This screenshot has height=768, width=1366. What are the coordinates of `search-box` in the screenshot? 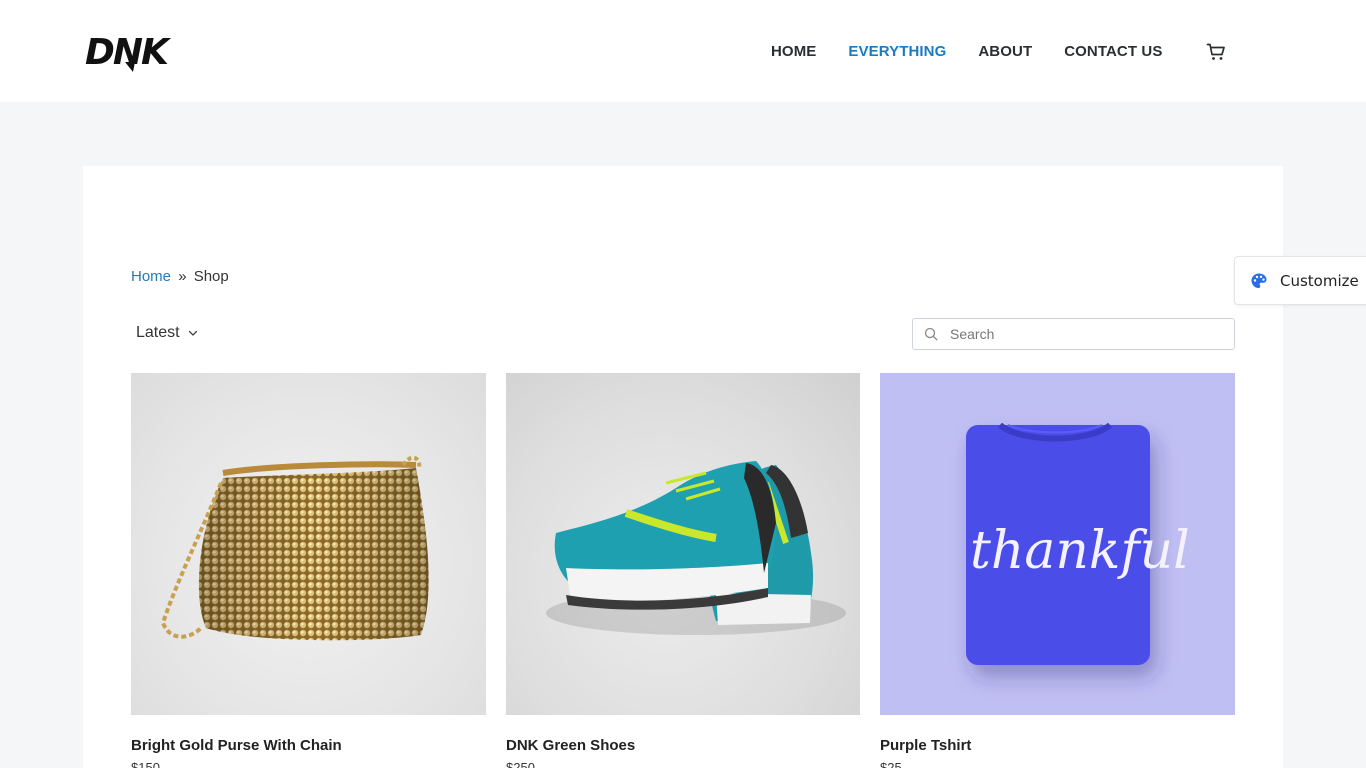 It's located at (1073, 334).